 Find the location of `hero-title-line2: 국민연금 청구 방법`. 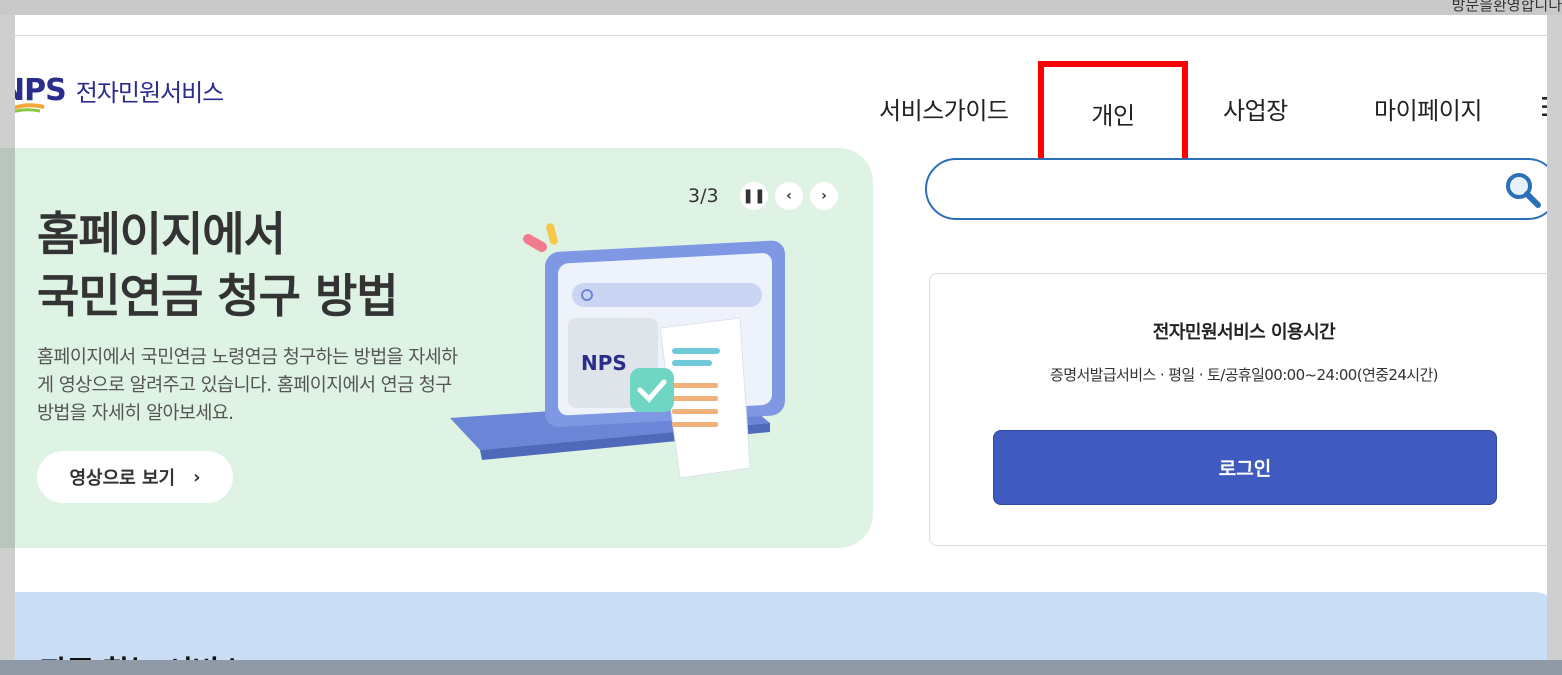

hero-title-line2: 국민연금 청구 방법 is located at coordinates (218, 296).